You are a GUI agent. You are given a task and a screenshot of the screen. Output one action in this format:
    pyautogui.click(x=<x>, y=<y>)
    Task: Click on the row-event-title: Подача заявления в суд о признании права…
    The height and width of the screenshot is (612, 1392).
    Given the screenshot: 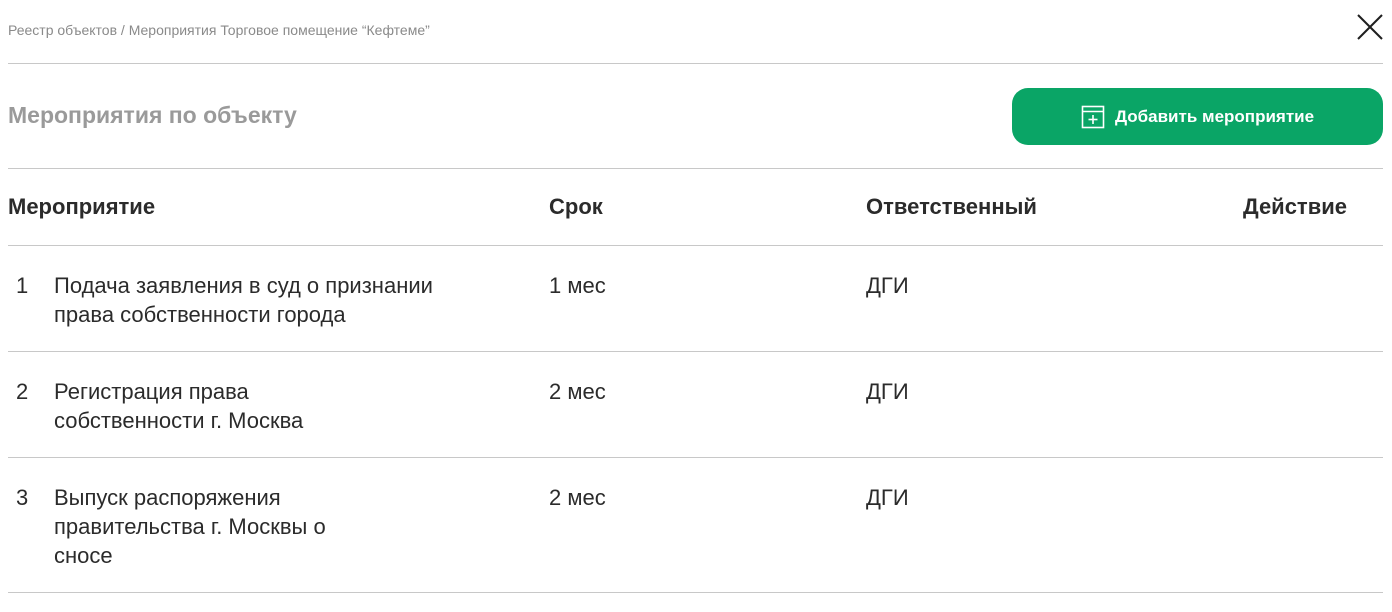 What is the action you would take?
    pyautogui.click(x=243, y=300)
    